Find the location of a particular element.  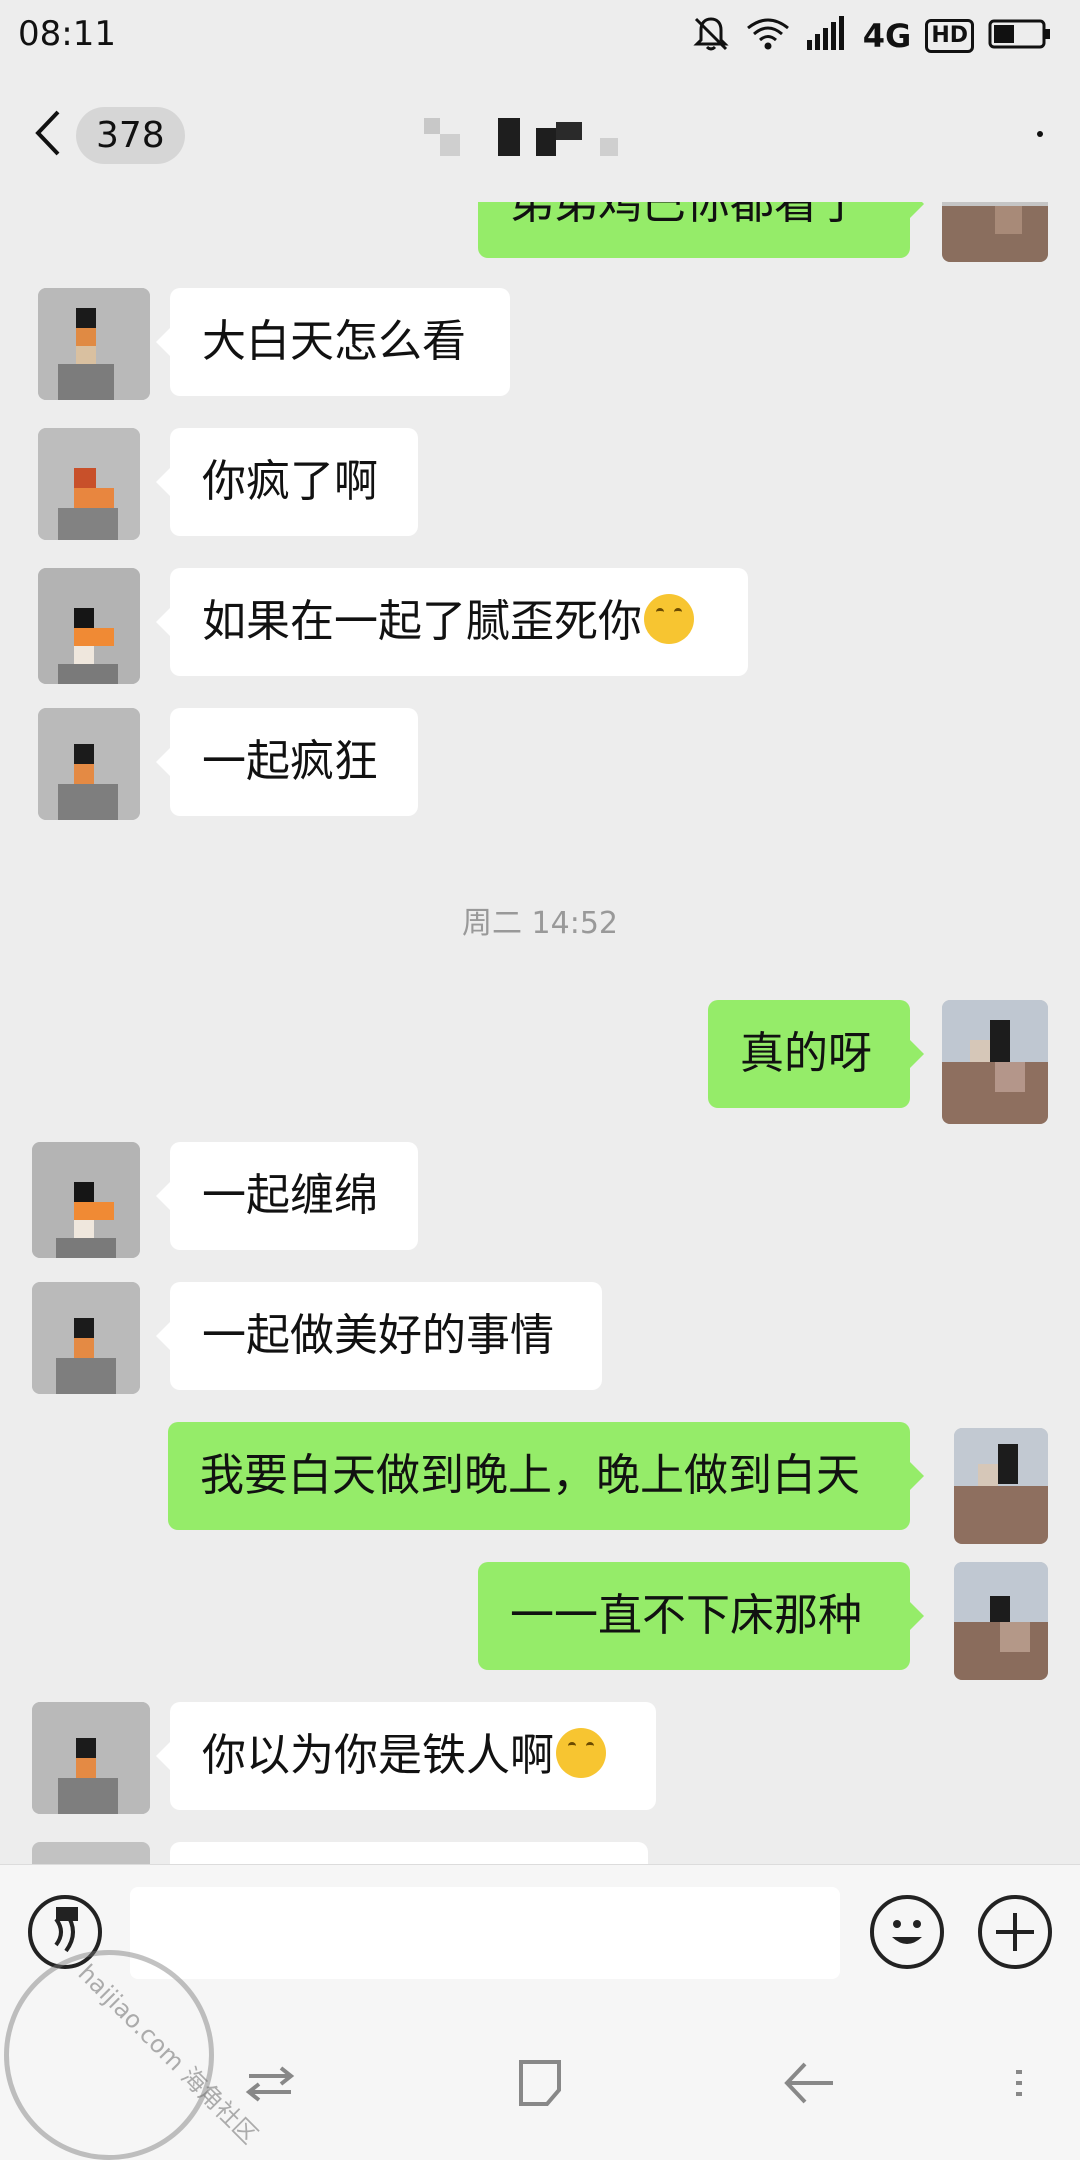

home-square-icon is located at coordinates (540, 2091).